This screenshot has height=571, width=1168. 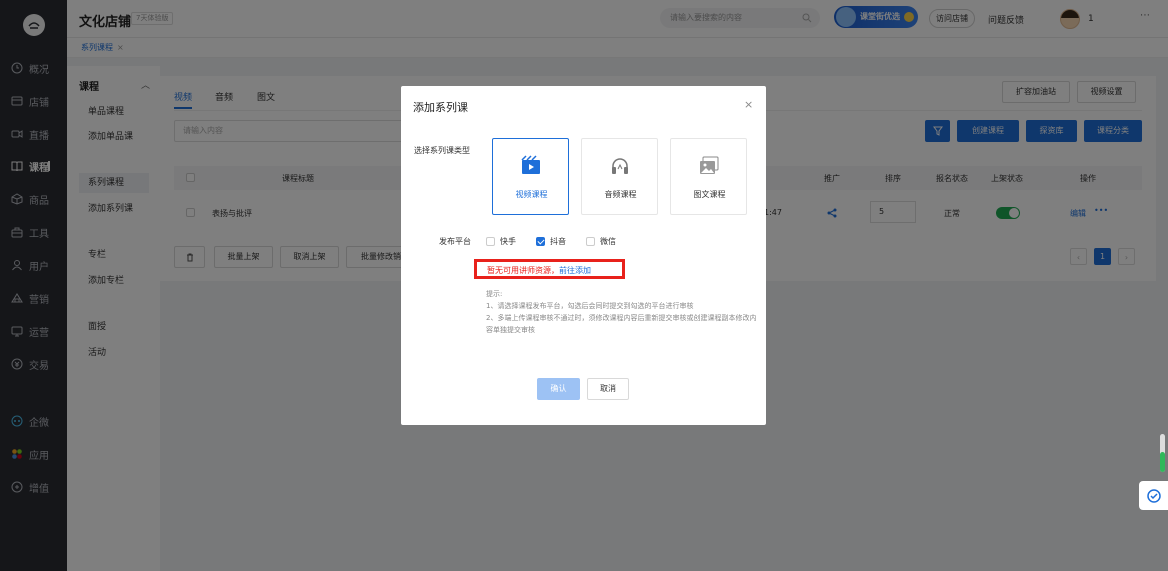 What do you see at coordinates (442, 150) in the screenshot?
I see `type-label: 选择系列课类型` at bounding box center [442, 150].